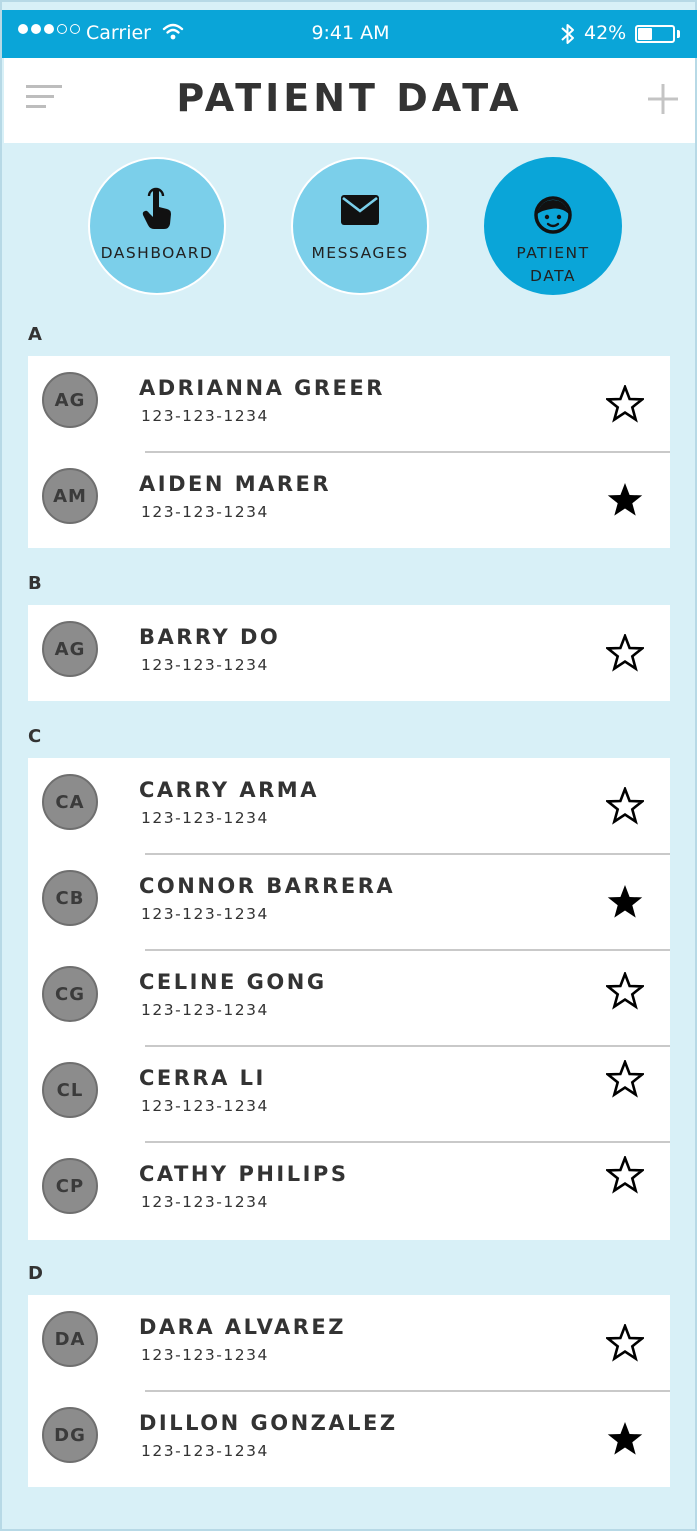 This screenshot has width=697, height=1531. What do you see at coordinates (349, 1343) in the screenshot?
I see `patient-row: DA DARA ALVAREZ 123-123-1234` at bounding box center [349, 1343].